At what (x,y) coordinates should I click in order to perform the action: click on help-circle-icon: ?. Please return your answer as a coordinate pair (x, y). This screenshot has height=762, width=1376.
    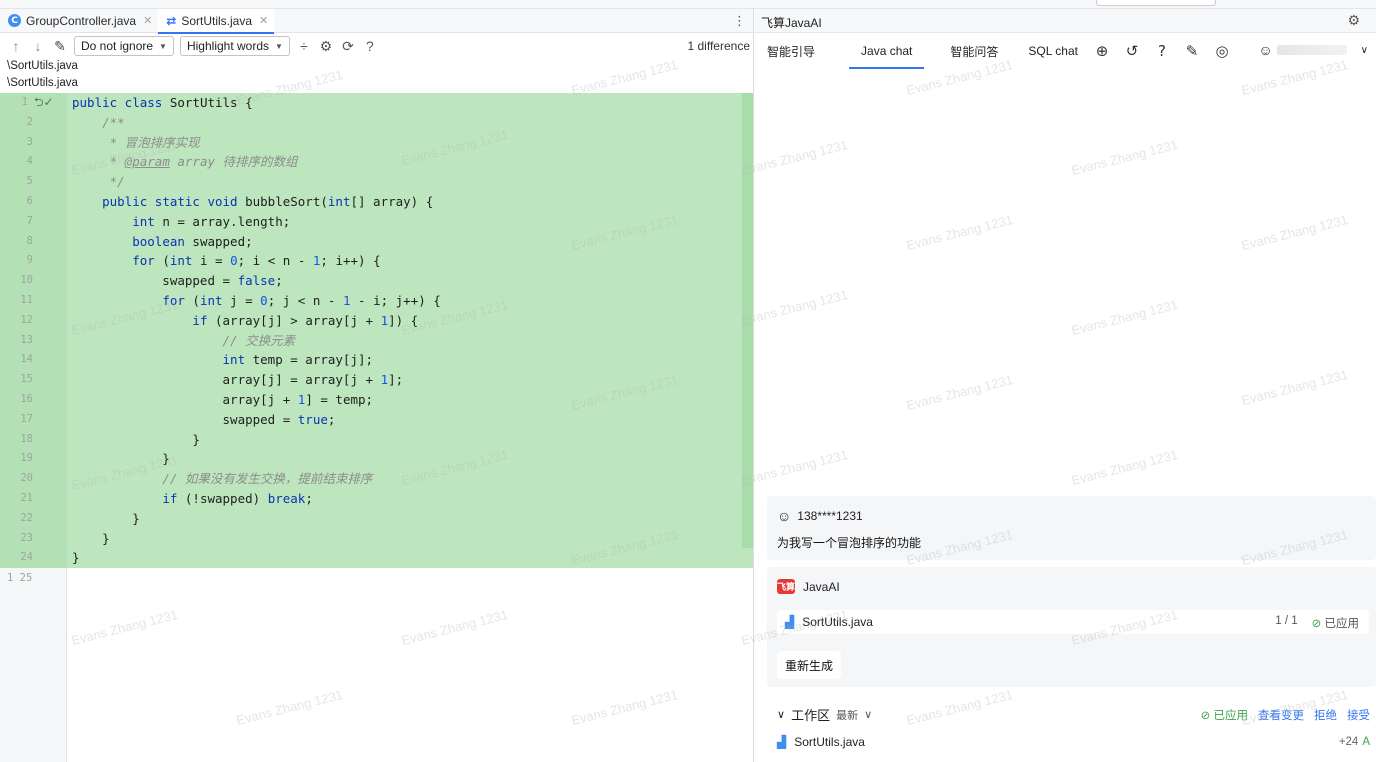
    Looking at the image, I should click on (1162, 51).